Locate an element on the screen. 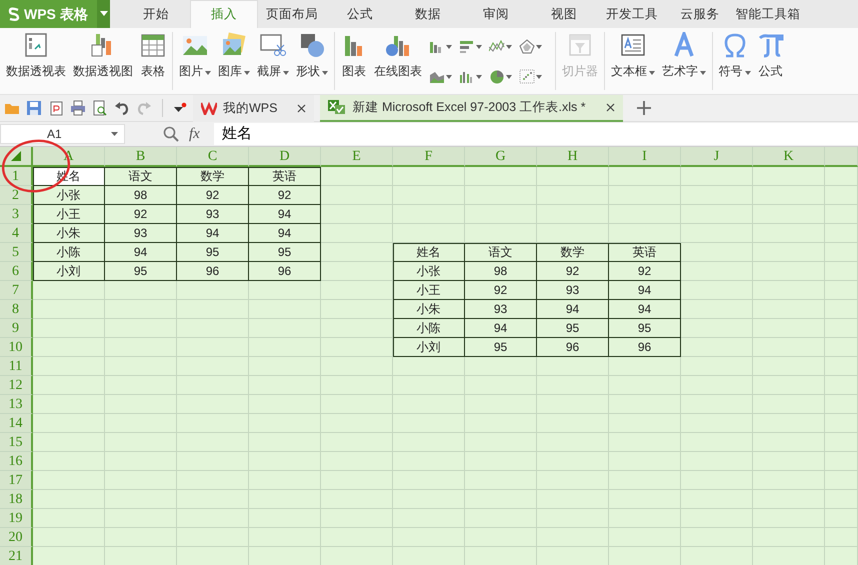  ribbon-tab: 公式 is located at coordinates (360, 14).